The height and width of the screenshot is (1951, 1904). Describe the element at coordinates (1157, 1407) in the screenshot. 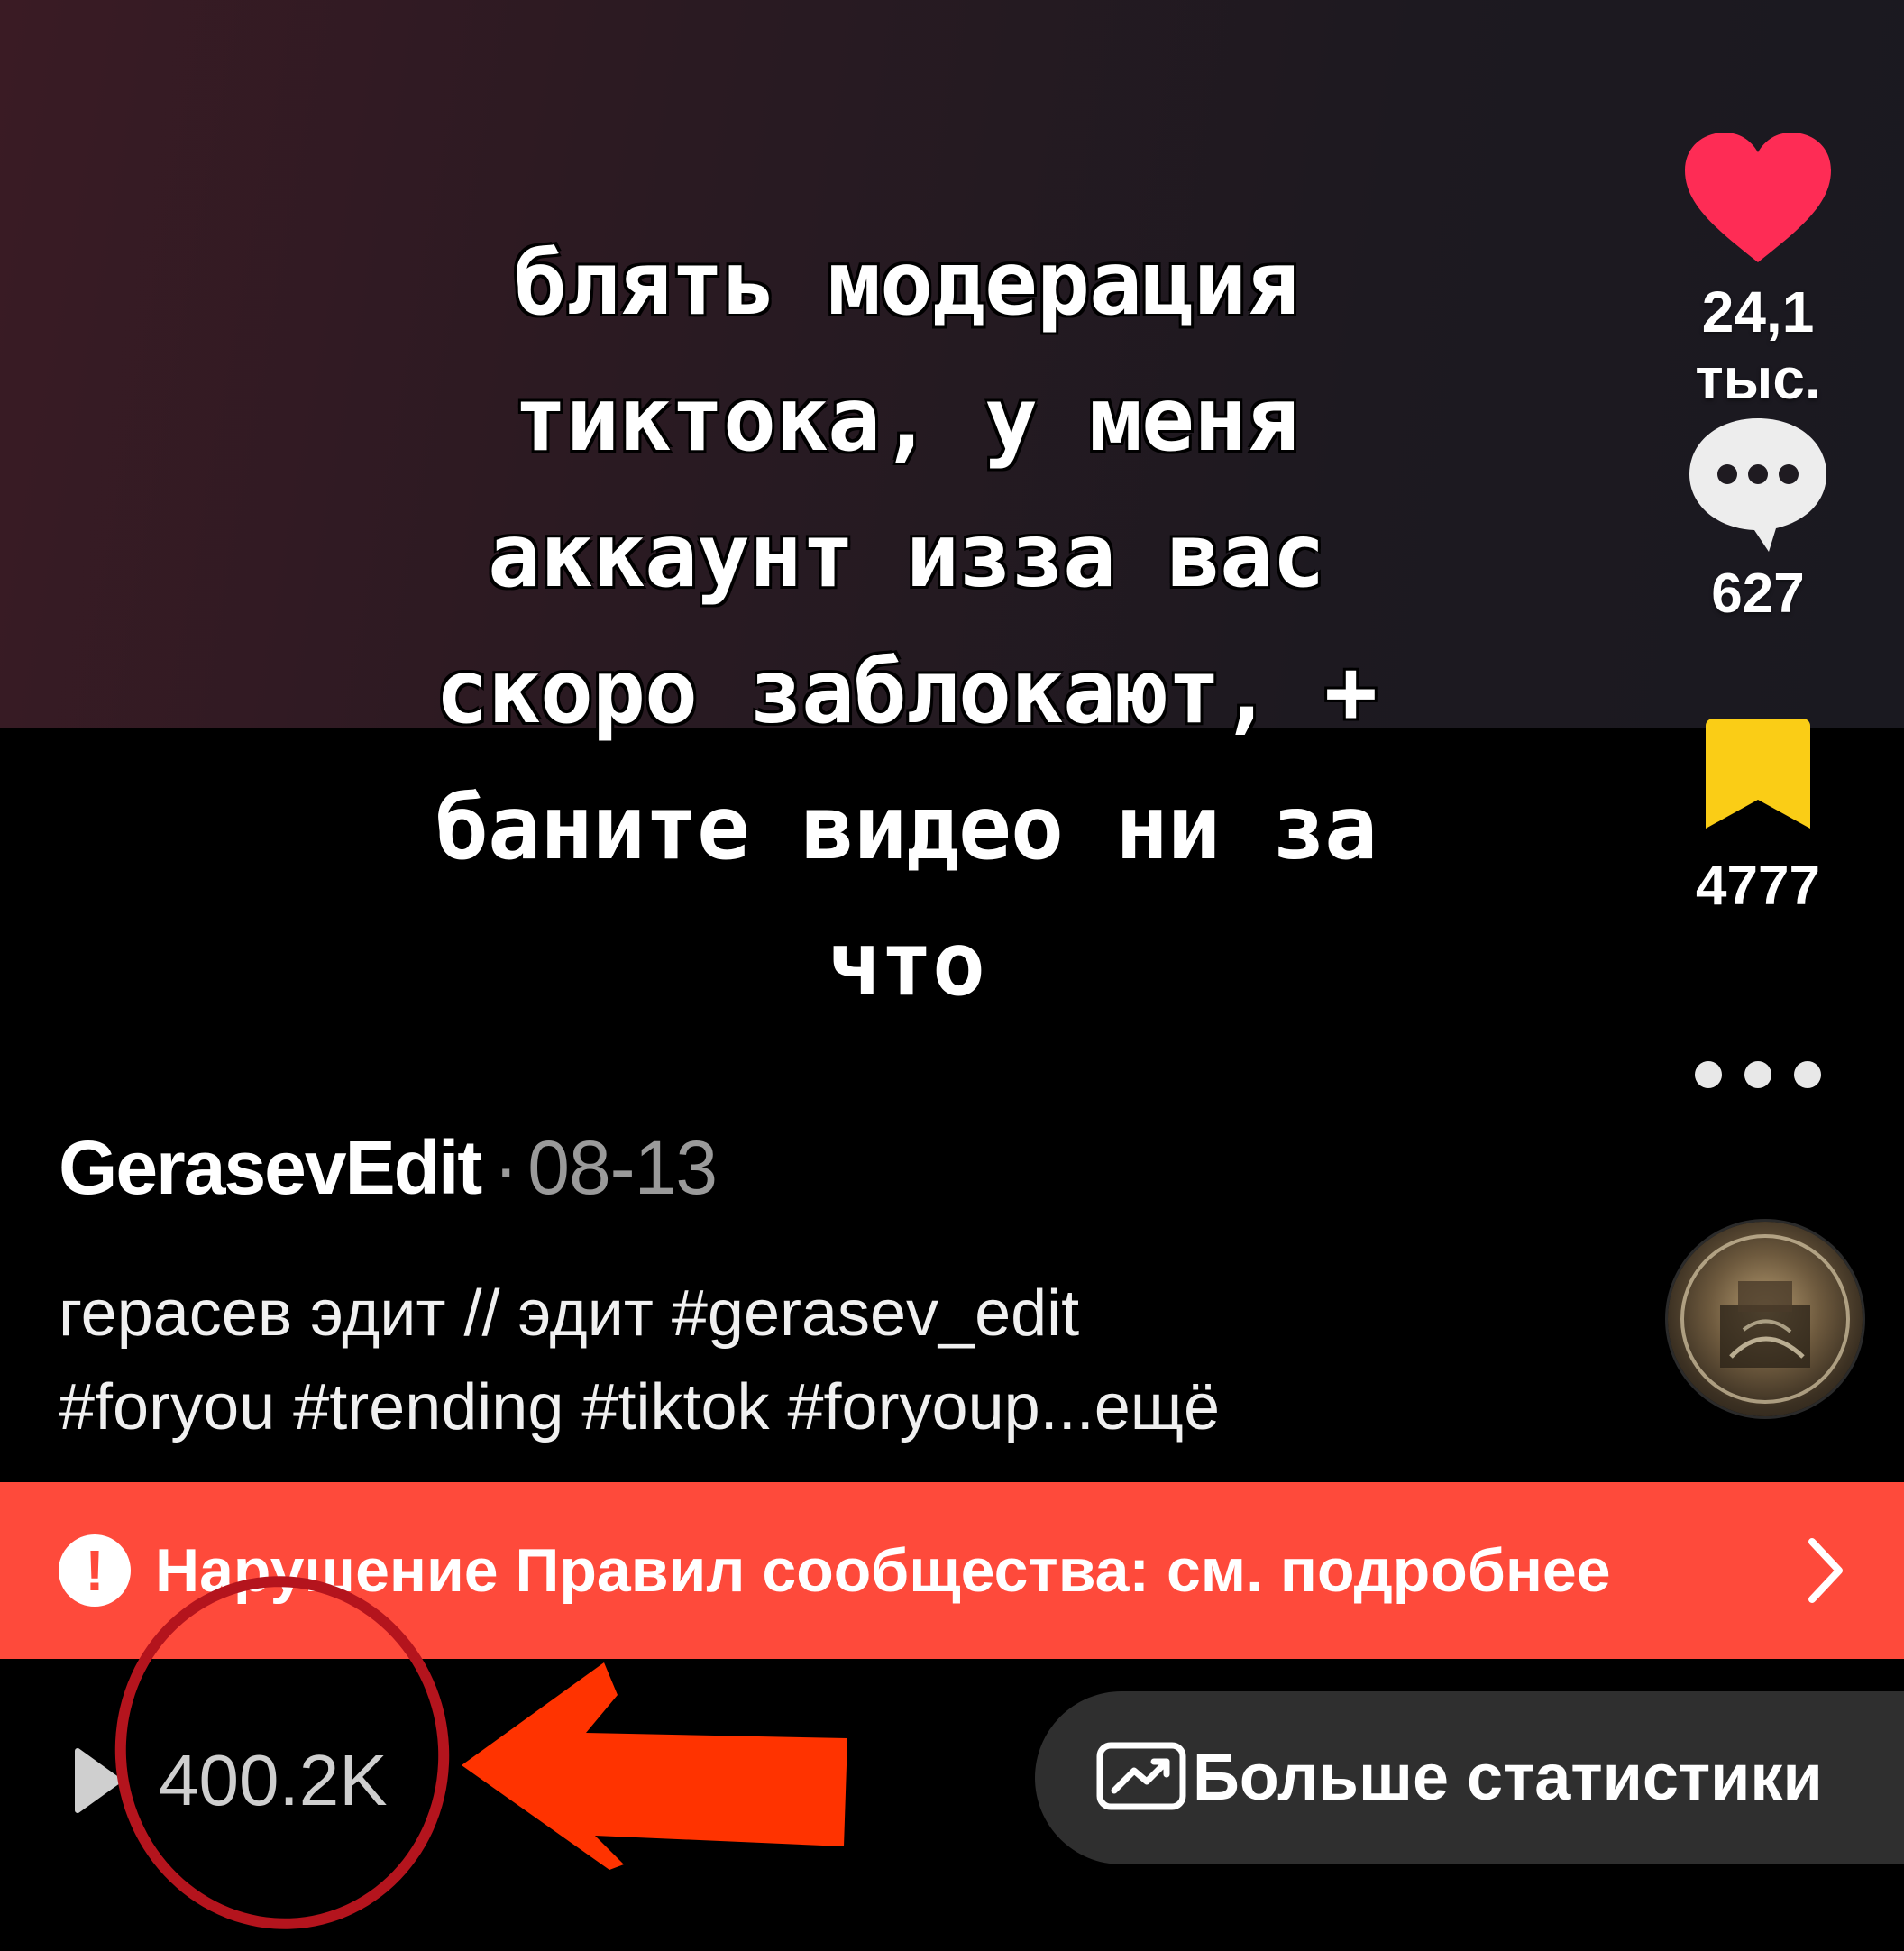

I see `caption-more-link: ещё` at that location.